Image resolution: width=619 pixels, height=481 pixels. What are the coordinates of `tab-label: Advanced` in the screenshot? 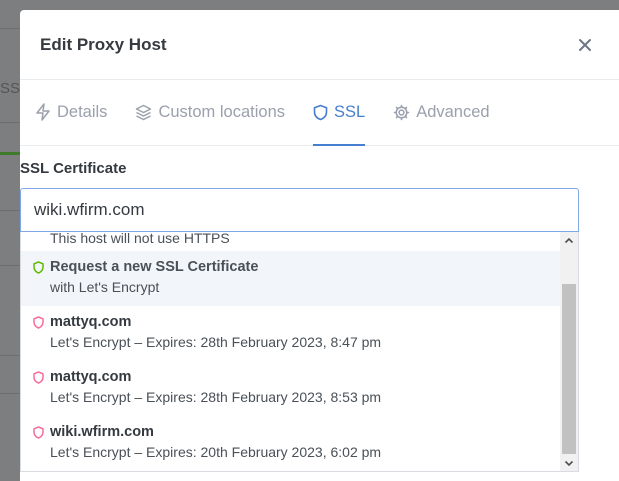 It's located at (453, 111).